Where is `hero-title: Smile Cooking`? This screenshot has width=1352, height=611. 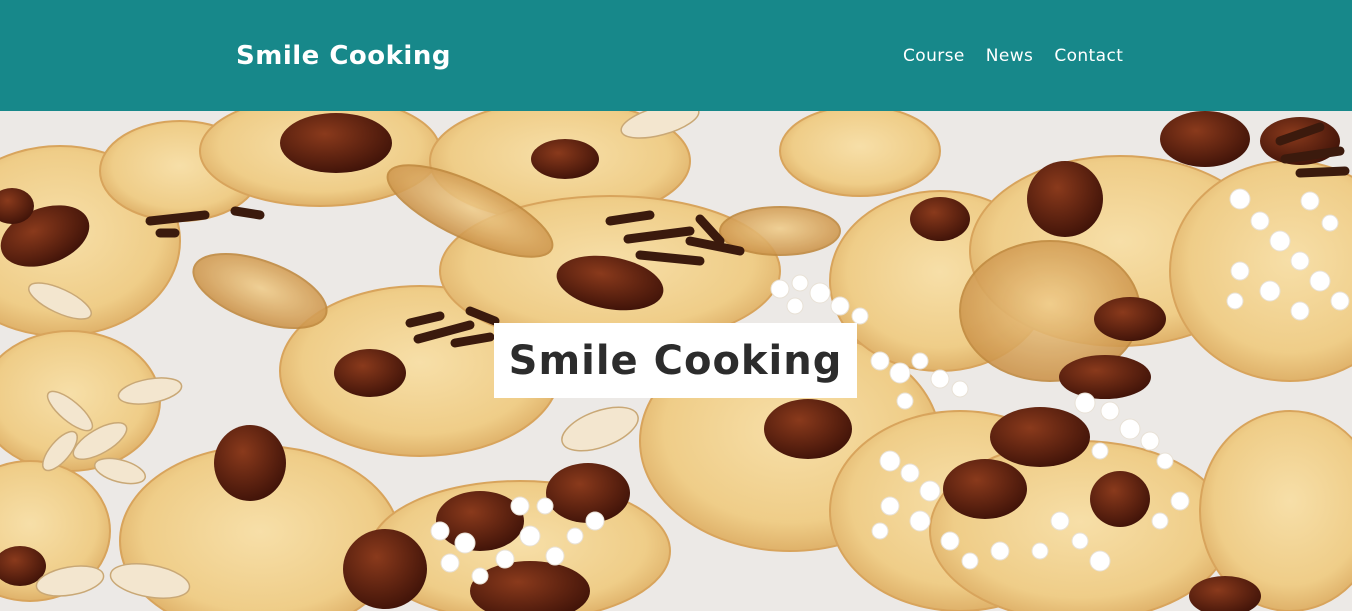 hero-title: Smile Cooking is located at coordinates (675, 360).